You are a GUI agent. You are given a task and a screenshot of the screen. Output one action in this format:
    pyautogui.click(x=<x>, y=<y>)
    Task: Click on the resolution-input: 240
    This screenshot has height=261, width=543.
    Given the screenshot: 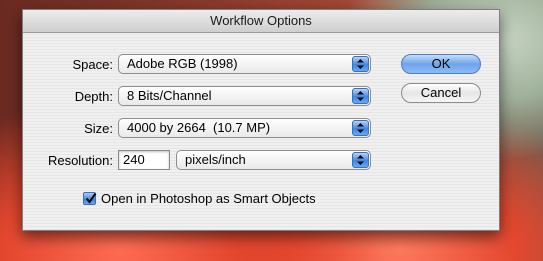 What is the action you would take?
    pyautogui.click(x=144, y=160)
    